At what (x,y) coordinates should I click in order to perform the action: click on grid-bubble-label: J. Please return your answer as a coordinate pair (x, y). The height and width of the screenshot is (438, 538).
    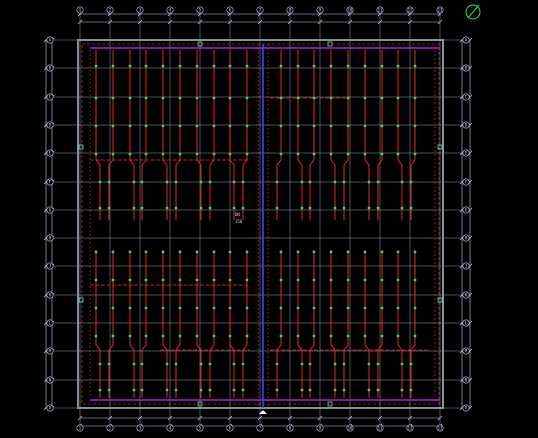
    Looking at the image, I should click on (466, 265).